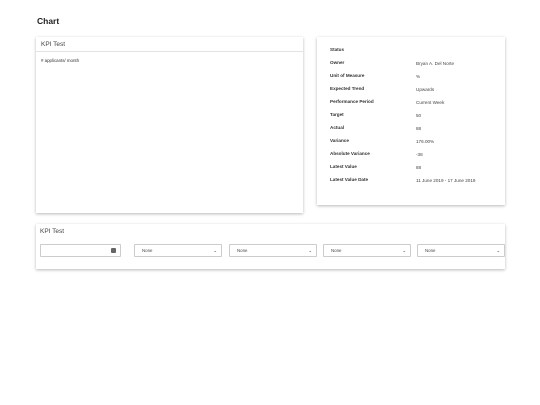 This screenshot has height=405, width=540. Describe the element at coordinates (446, 180) in the screenshot. I see `detail-value: 11 June 2019 - 17 June 2019` at that location.